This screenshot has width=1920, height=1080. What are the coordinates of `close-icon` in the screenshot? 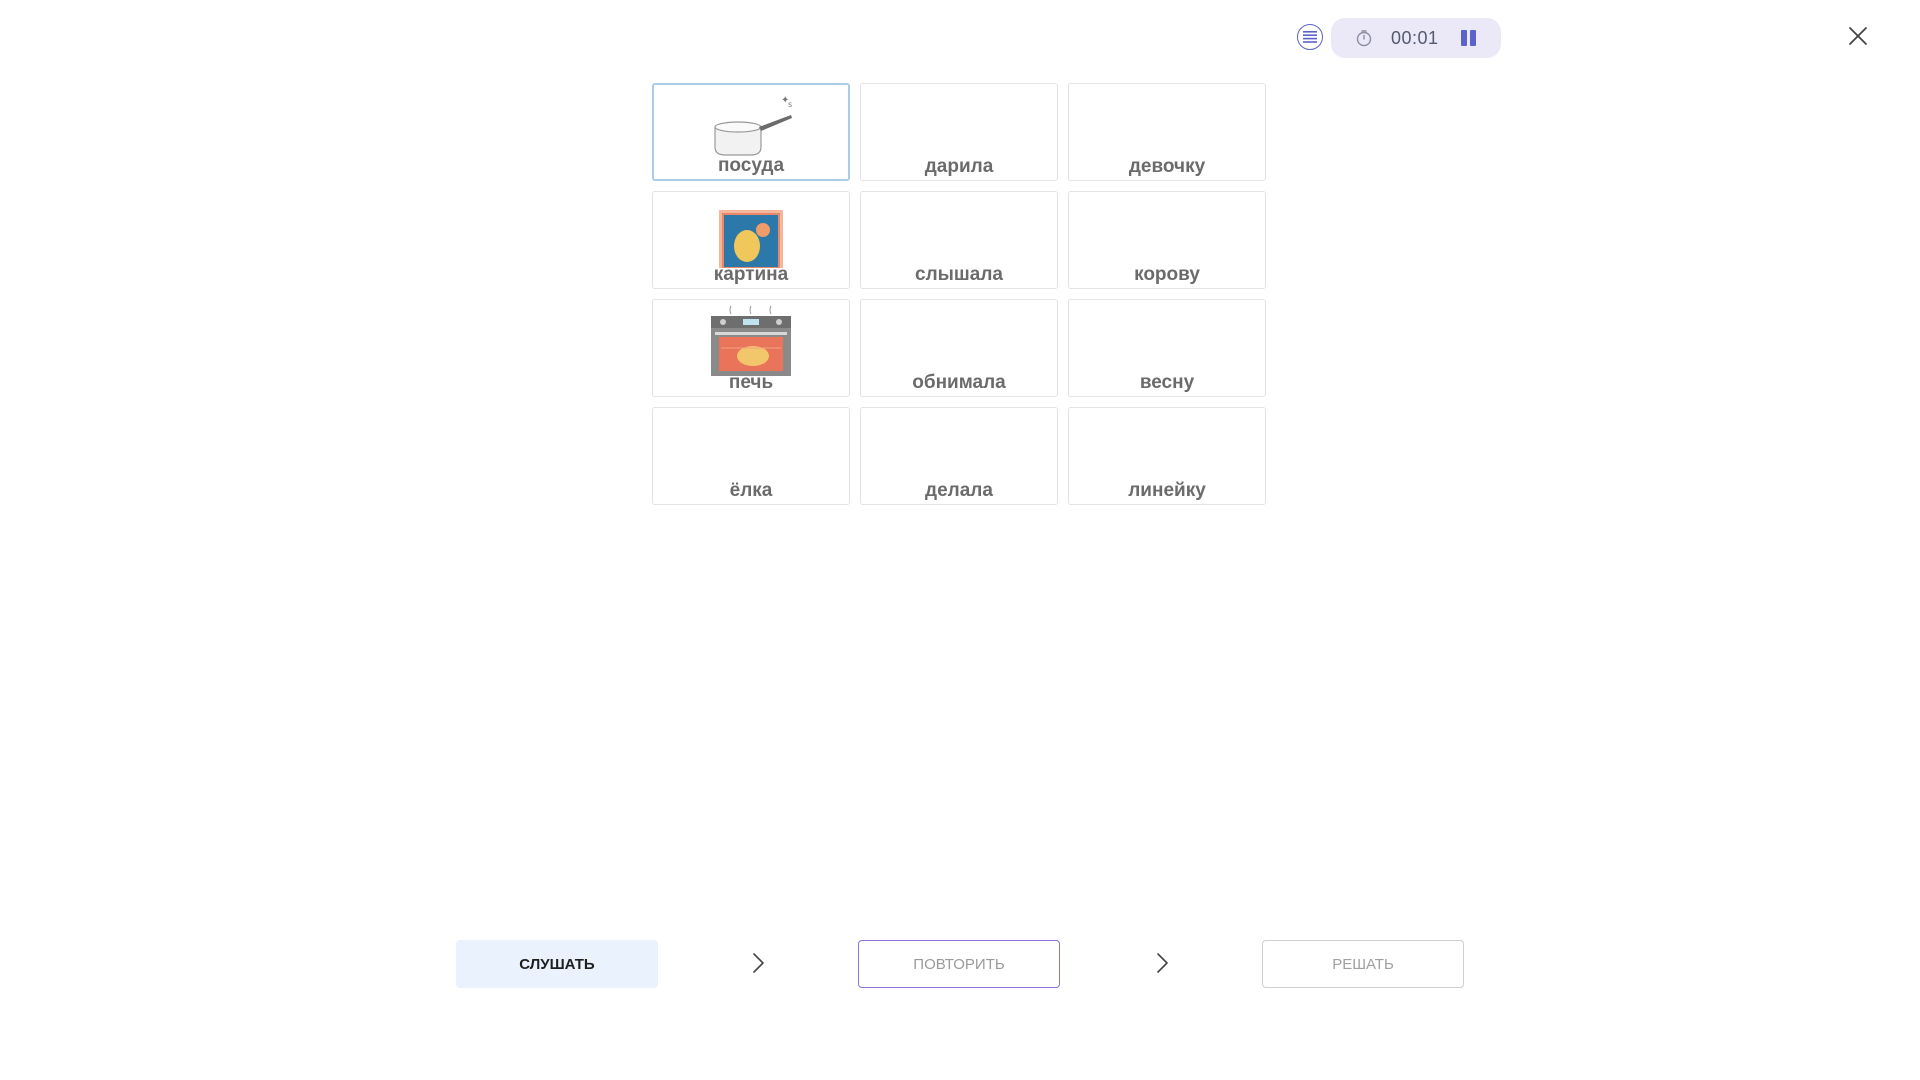 It's located at (1858, 36).